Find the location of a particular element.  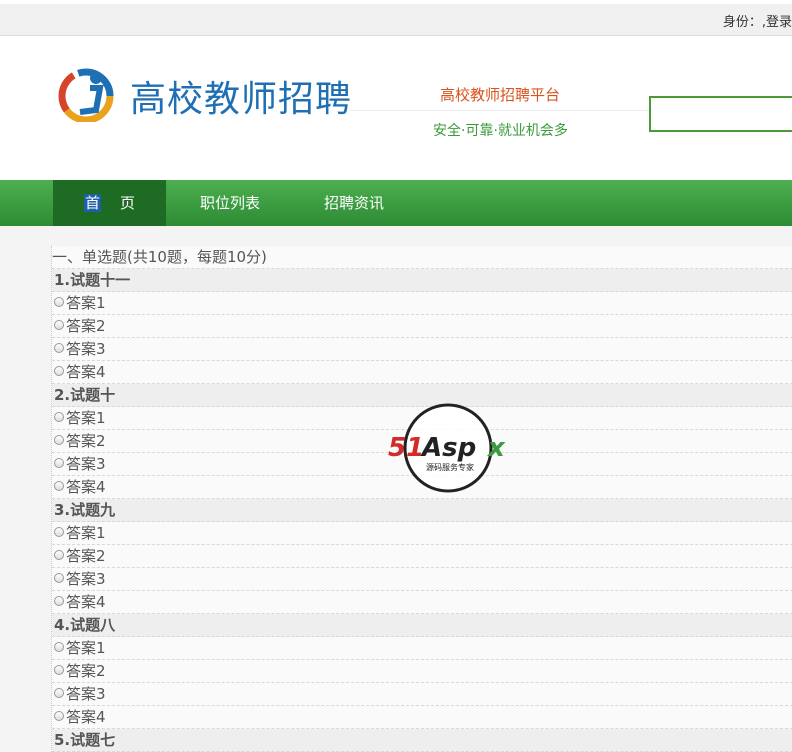

slogan-primary: 高校教师招聘平台 is located at coordinates (500, 95).